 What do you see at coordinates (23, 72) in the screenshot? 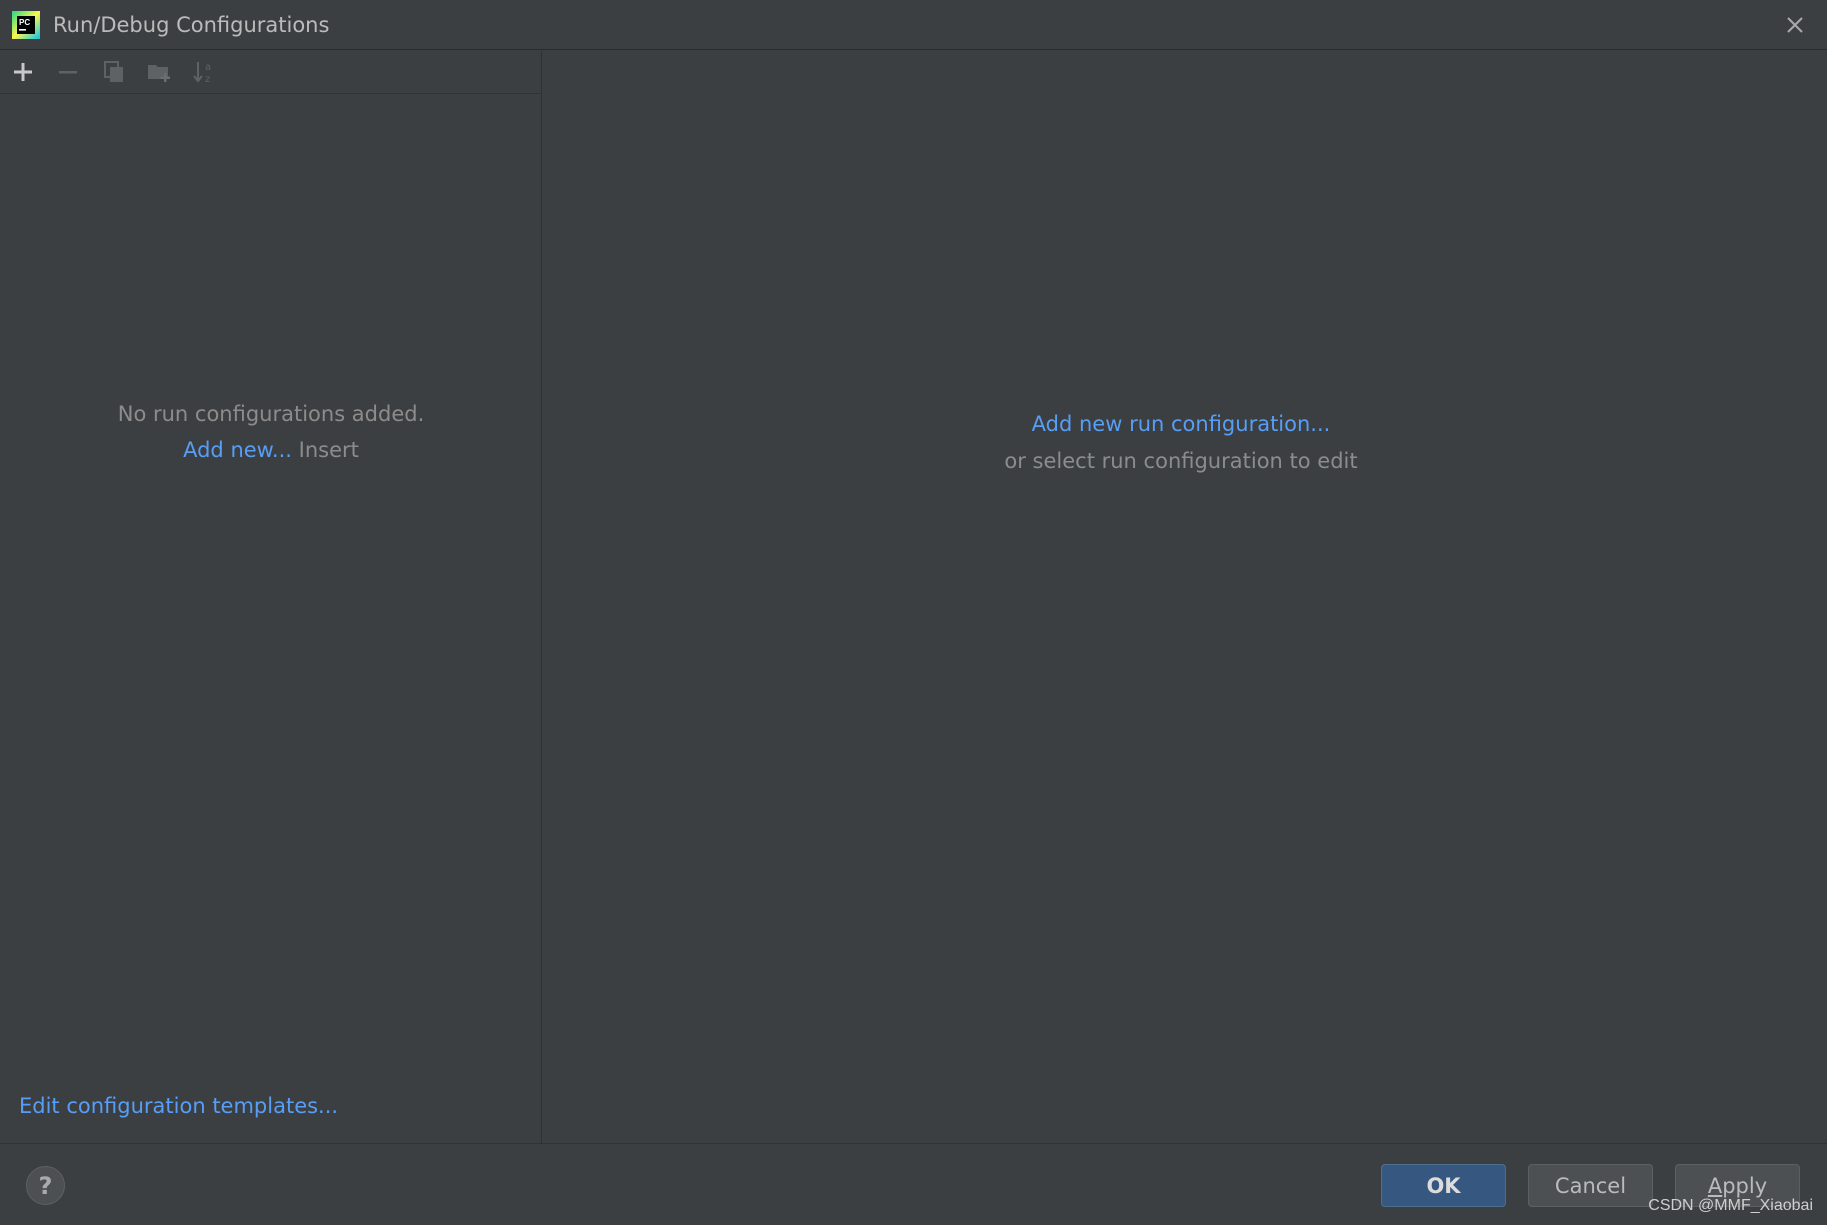
I see `add-icon` at bounding box center [23, 72].